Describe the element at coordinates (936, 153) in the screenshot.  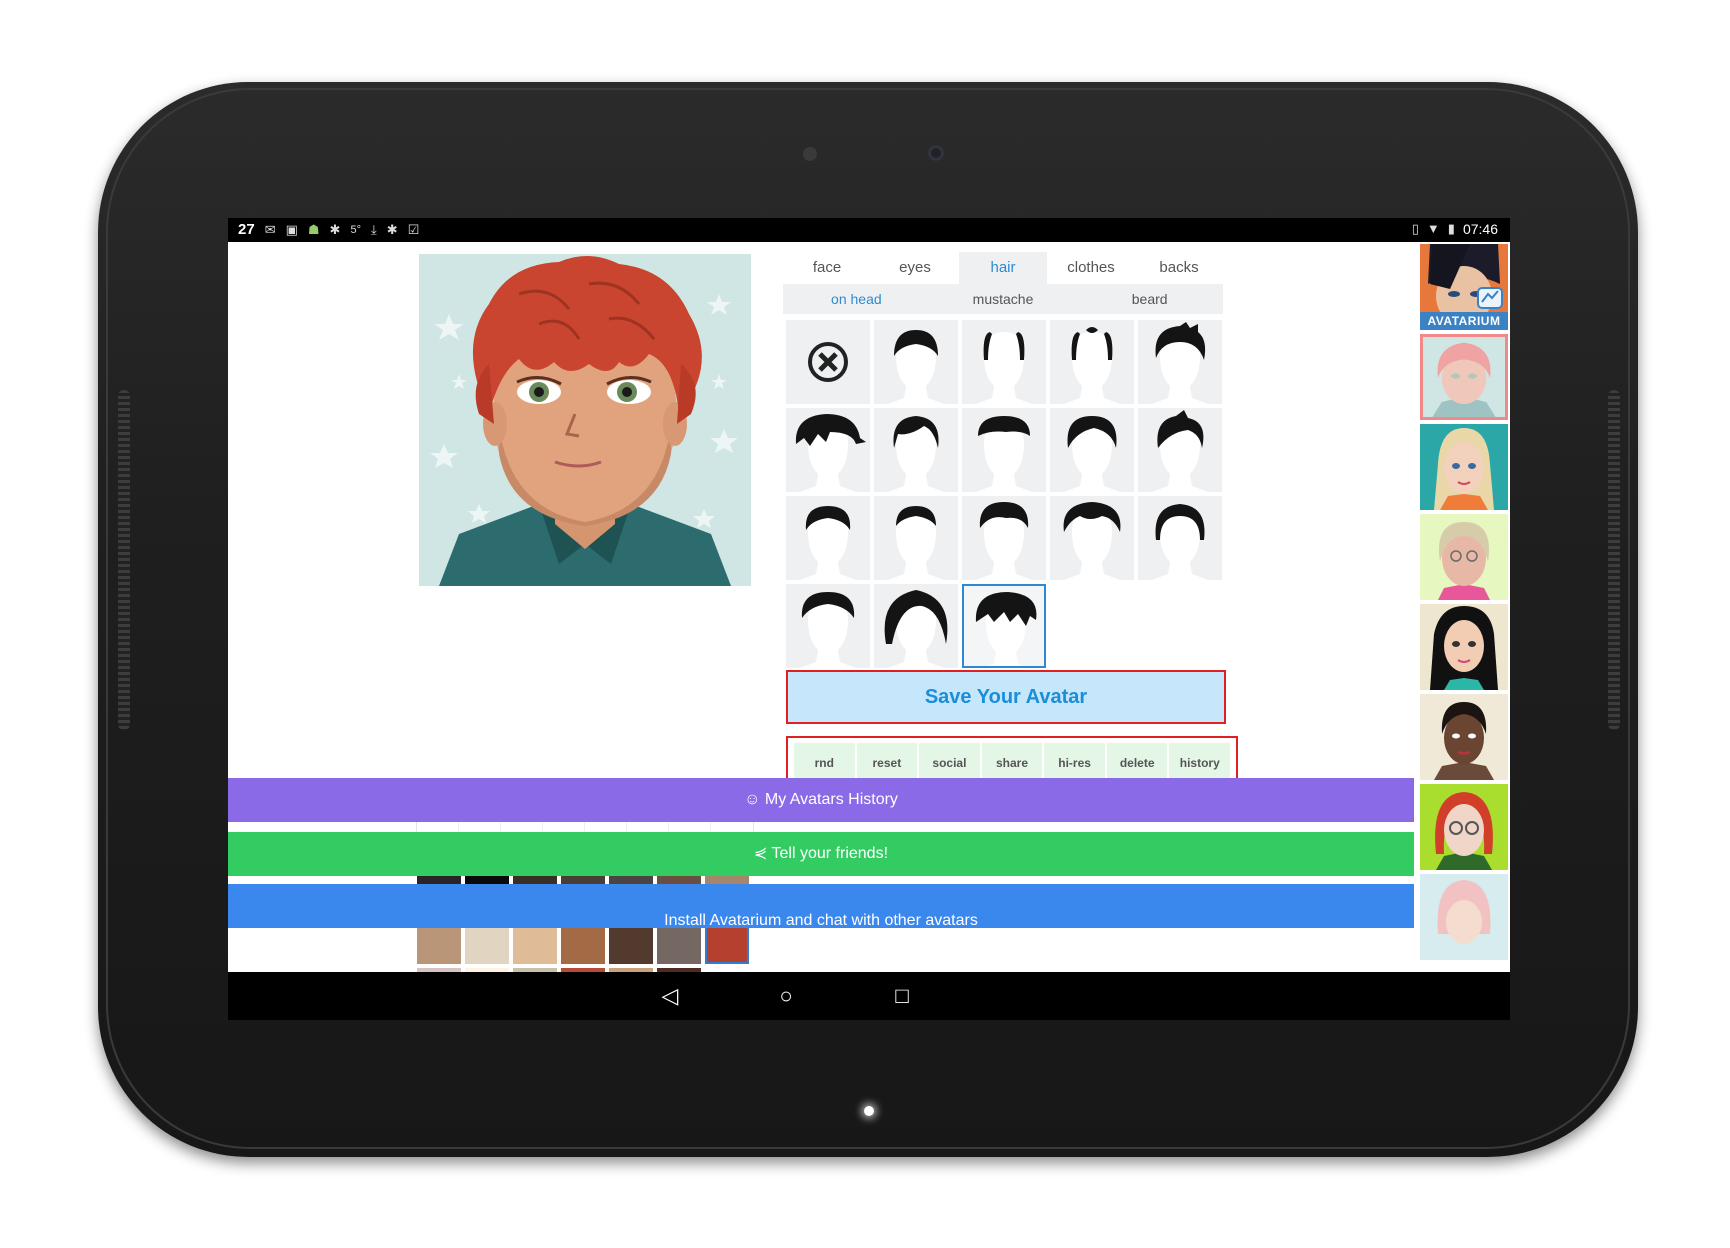
I see `front-camera` at that location.